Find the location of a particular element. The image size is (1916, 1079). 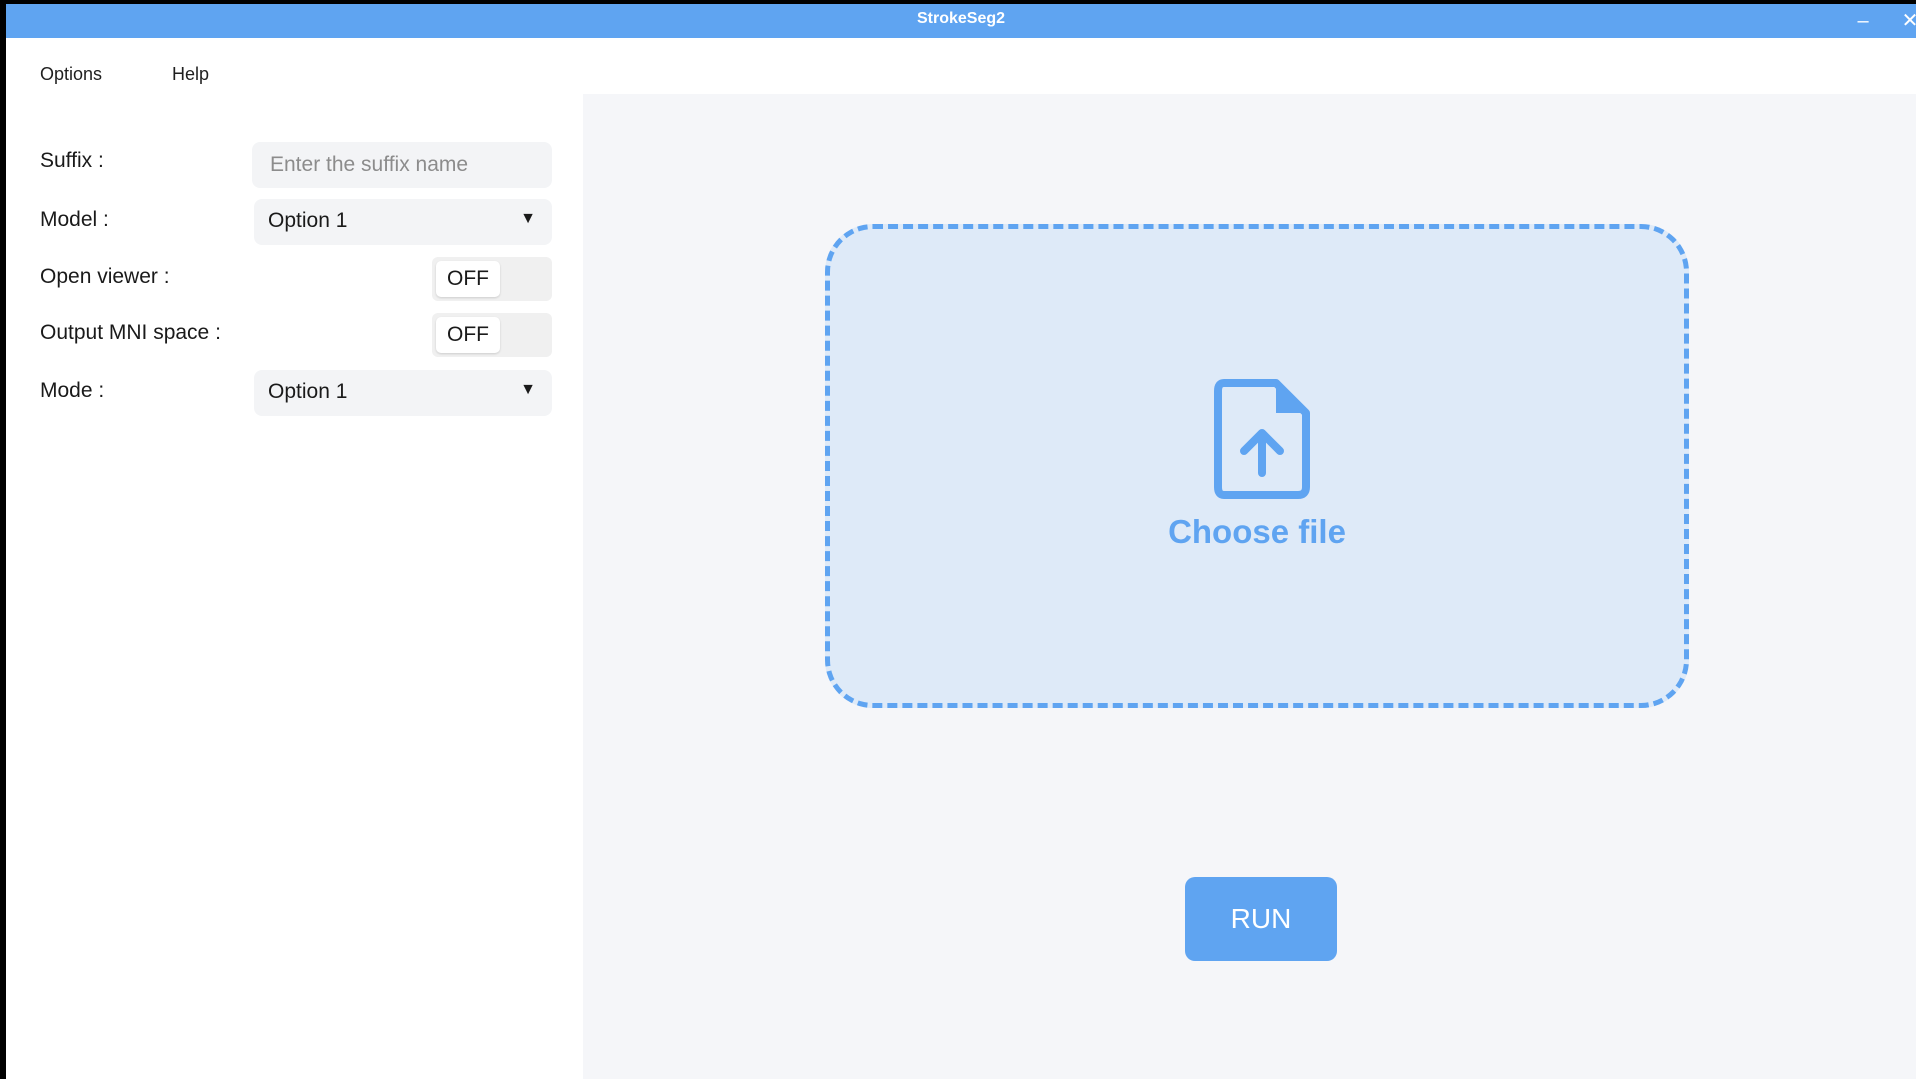

file-upload-icon is located at coordinates (1262, 439).